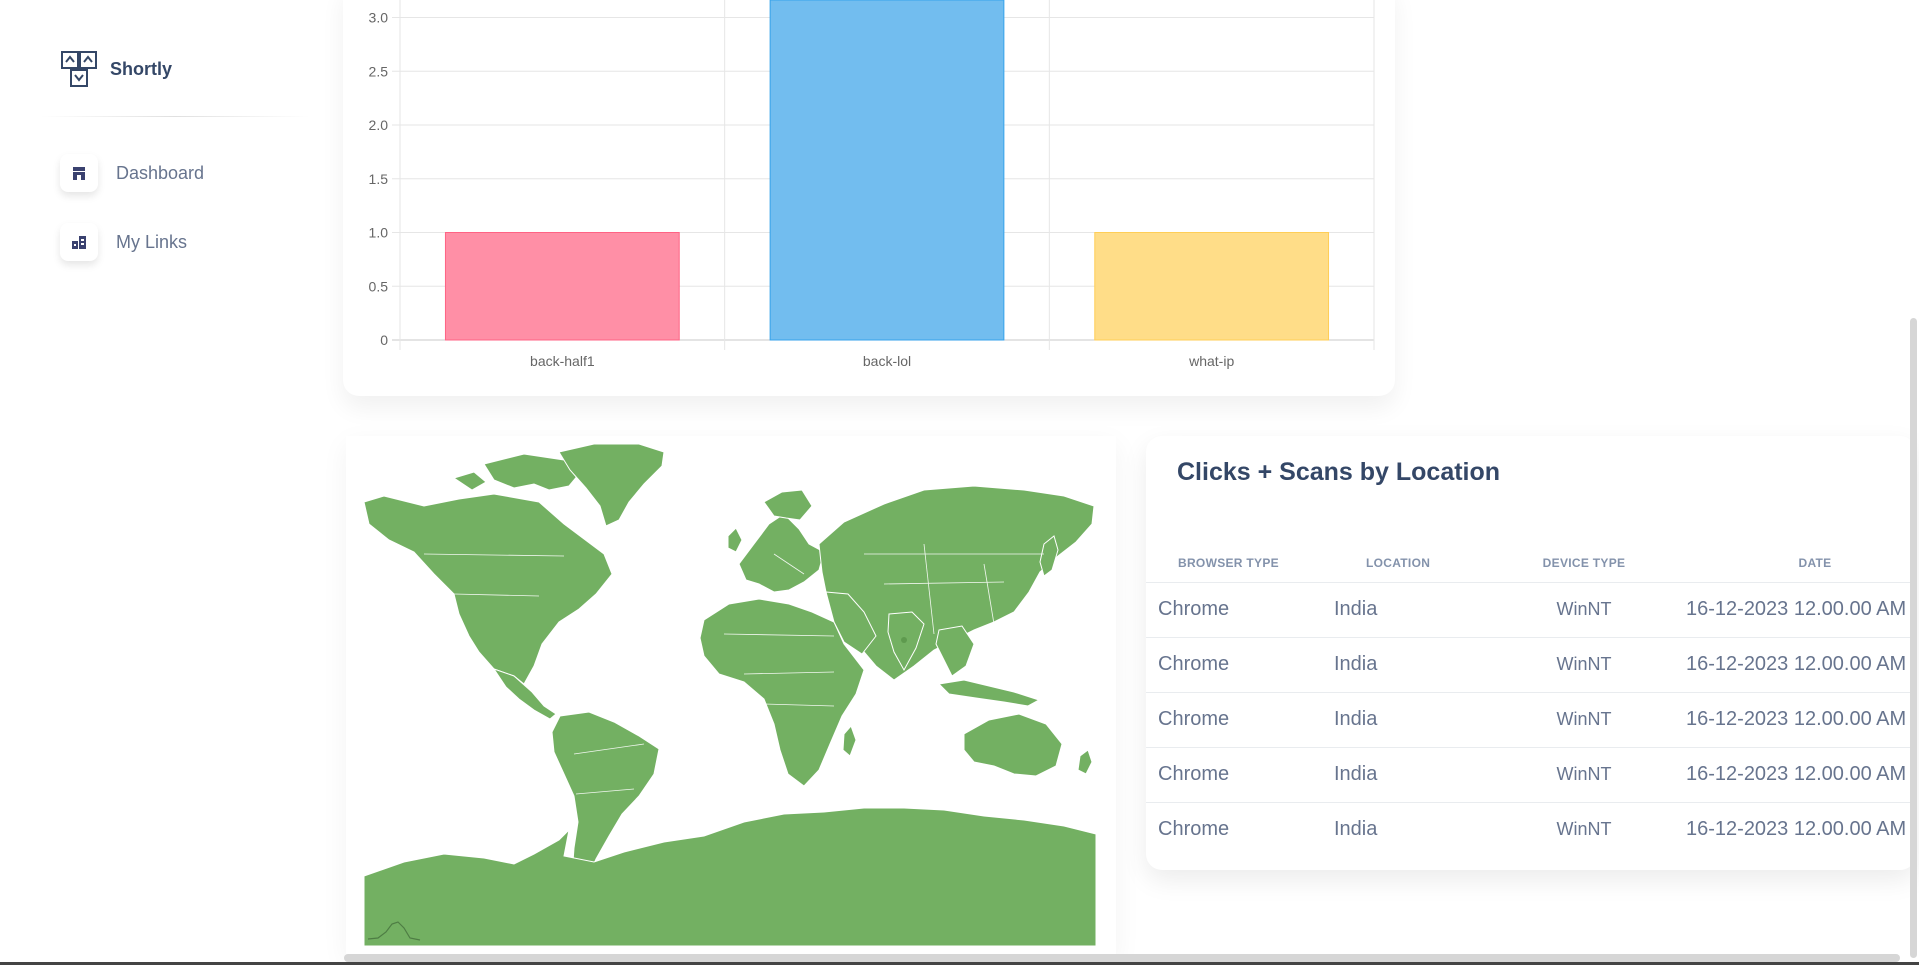  Describe the element at coordinates (781, 553) in the screenshot. I see `europe` at that location.